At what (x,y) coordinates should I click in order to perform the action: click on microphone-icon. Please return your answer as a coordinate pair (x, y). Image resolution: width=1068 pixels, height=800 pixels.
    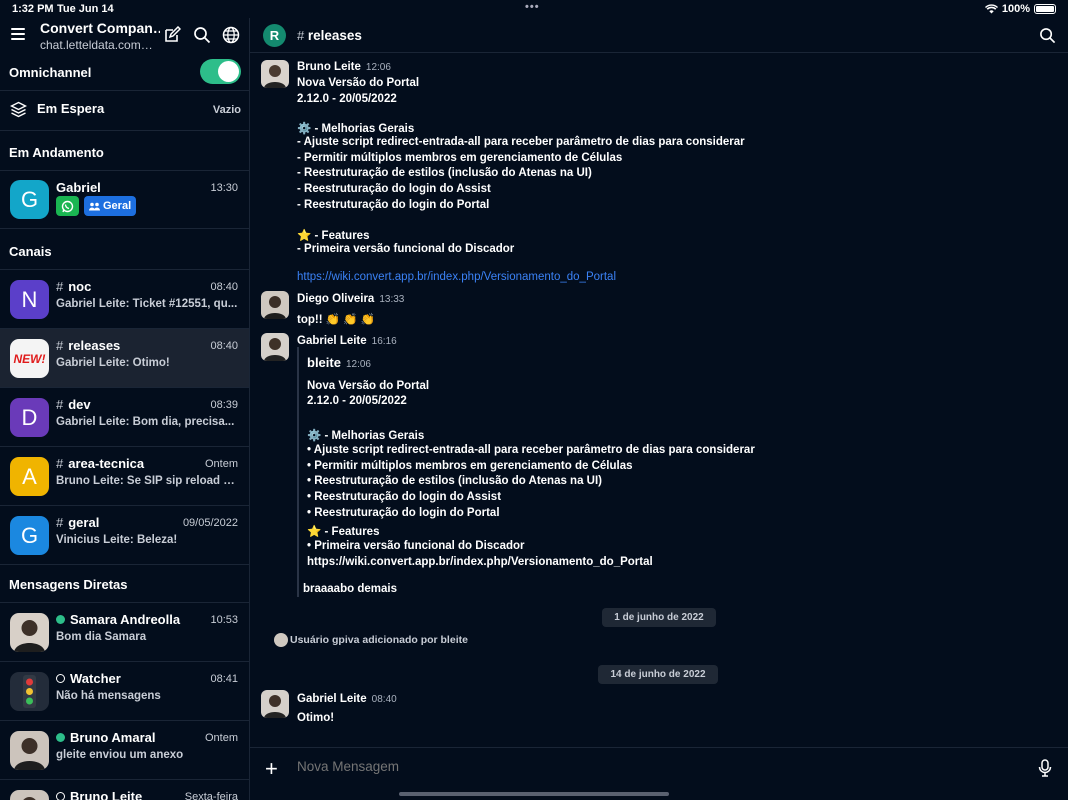
    Looking at the image, I should click on (1045, 768).